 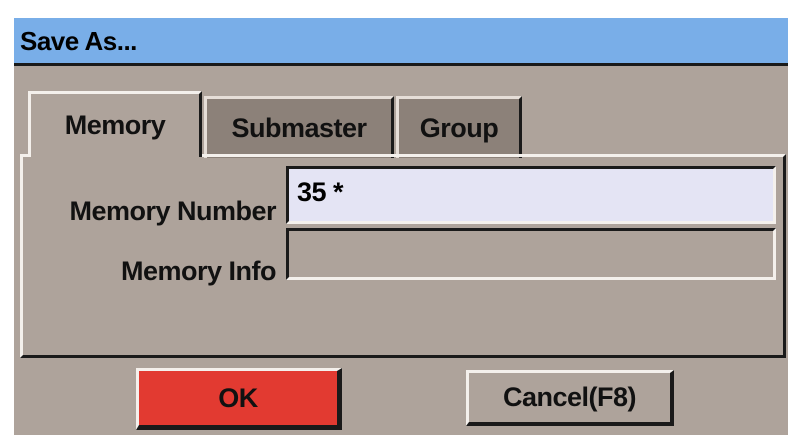 What do you see at coordinates (531, 254) in the screenshot?
I see `memory-info-input` at bounding box center [531, 254].